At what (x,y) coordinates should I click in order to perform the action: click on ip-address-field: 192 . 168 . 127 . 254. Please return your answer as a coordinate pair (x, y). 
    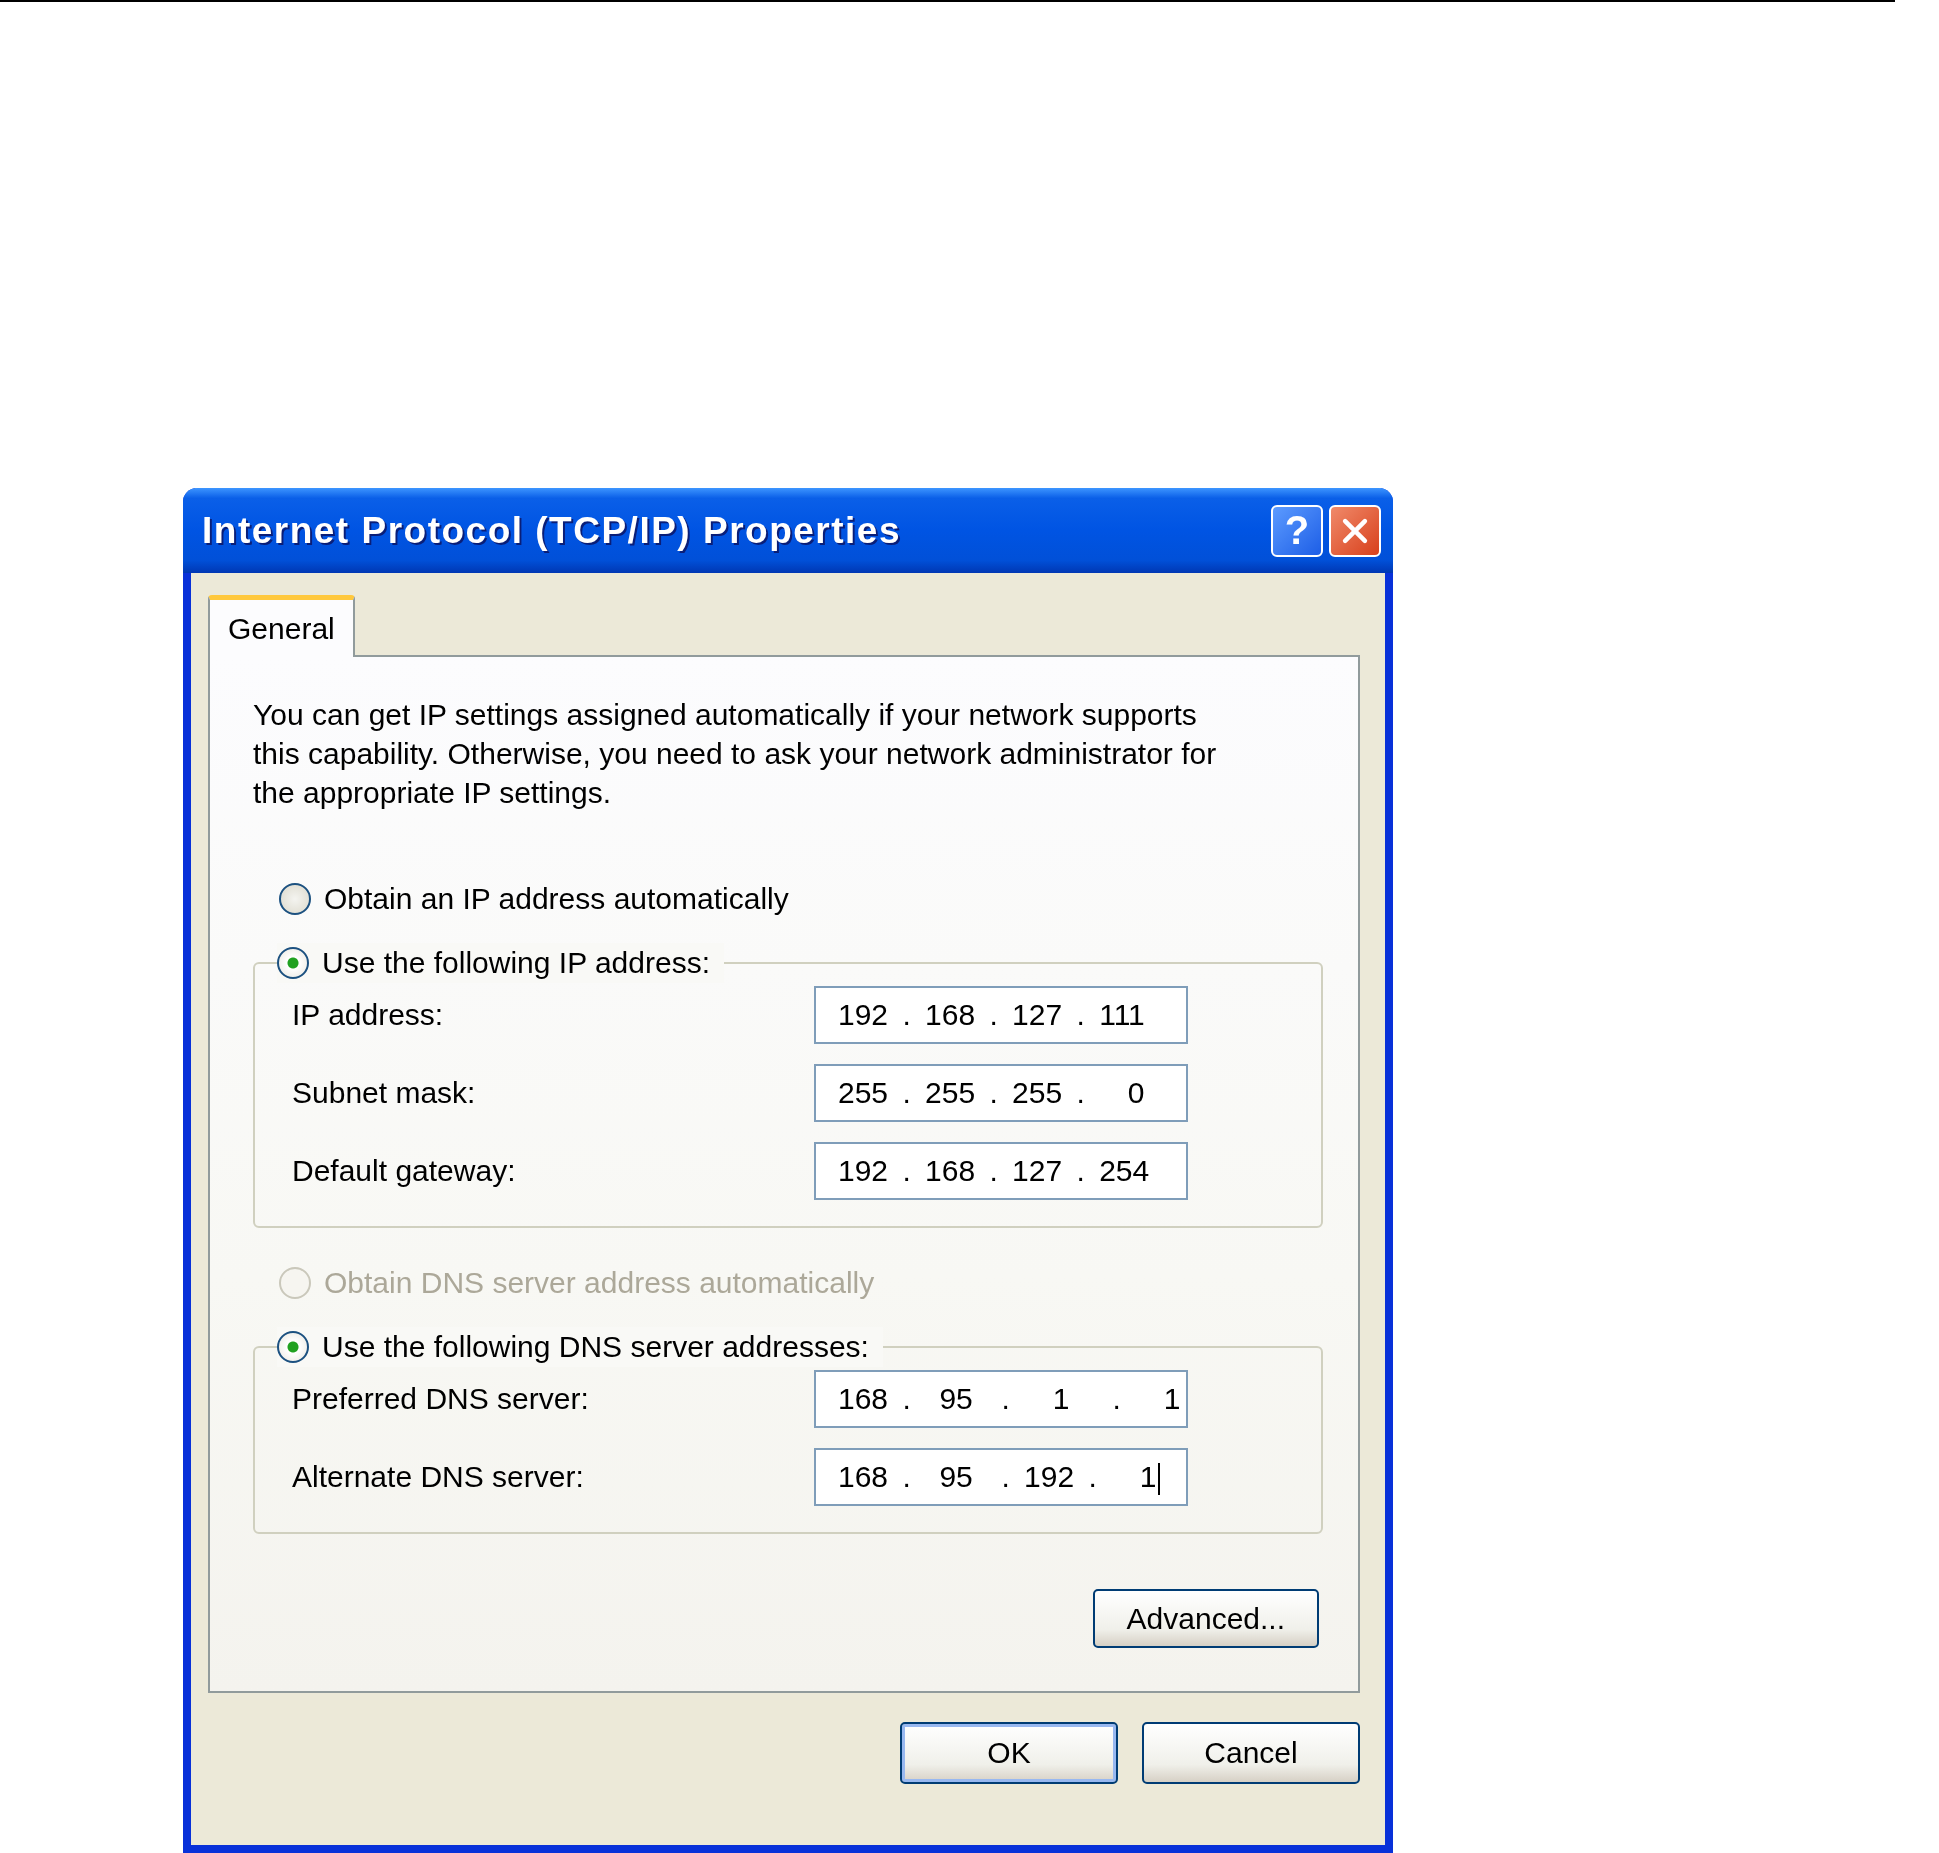
    Looking at the image, I should click on (1001, 1171).